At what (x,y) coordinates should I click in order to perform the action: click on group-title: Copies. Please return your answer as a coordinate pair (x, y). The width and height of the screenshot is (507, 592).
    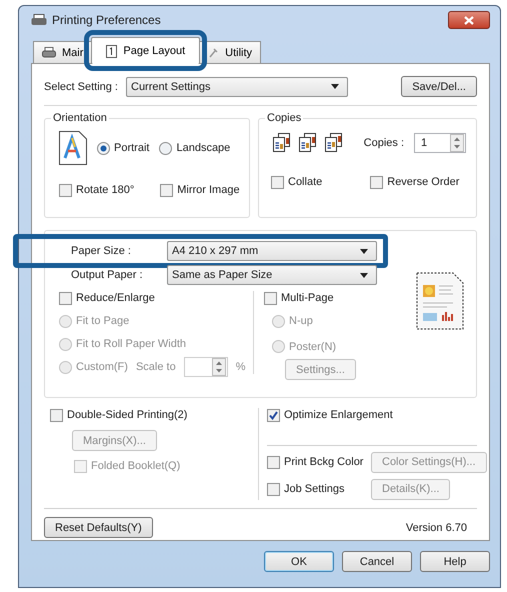
    Looking at the image, I should click on (284, 118).